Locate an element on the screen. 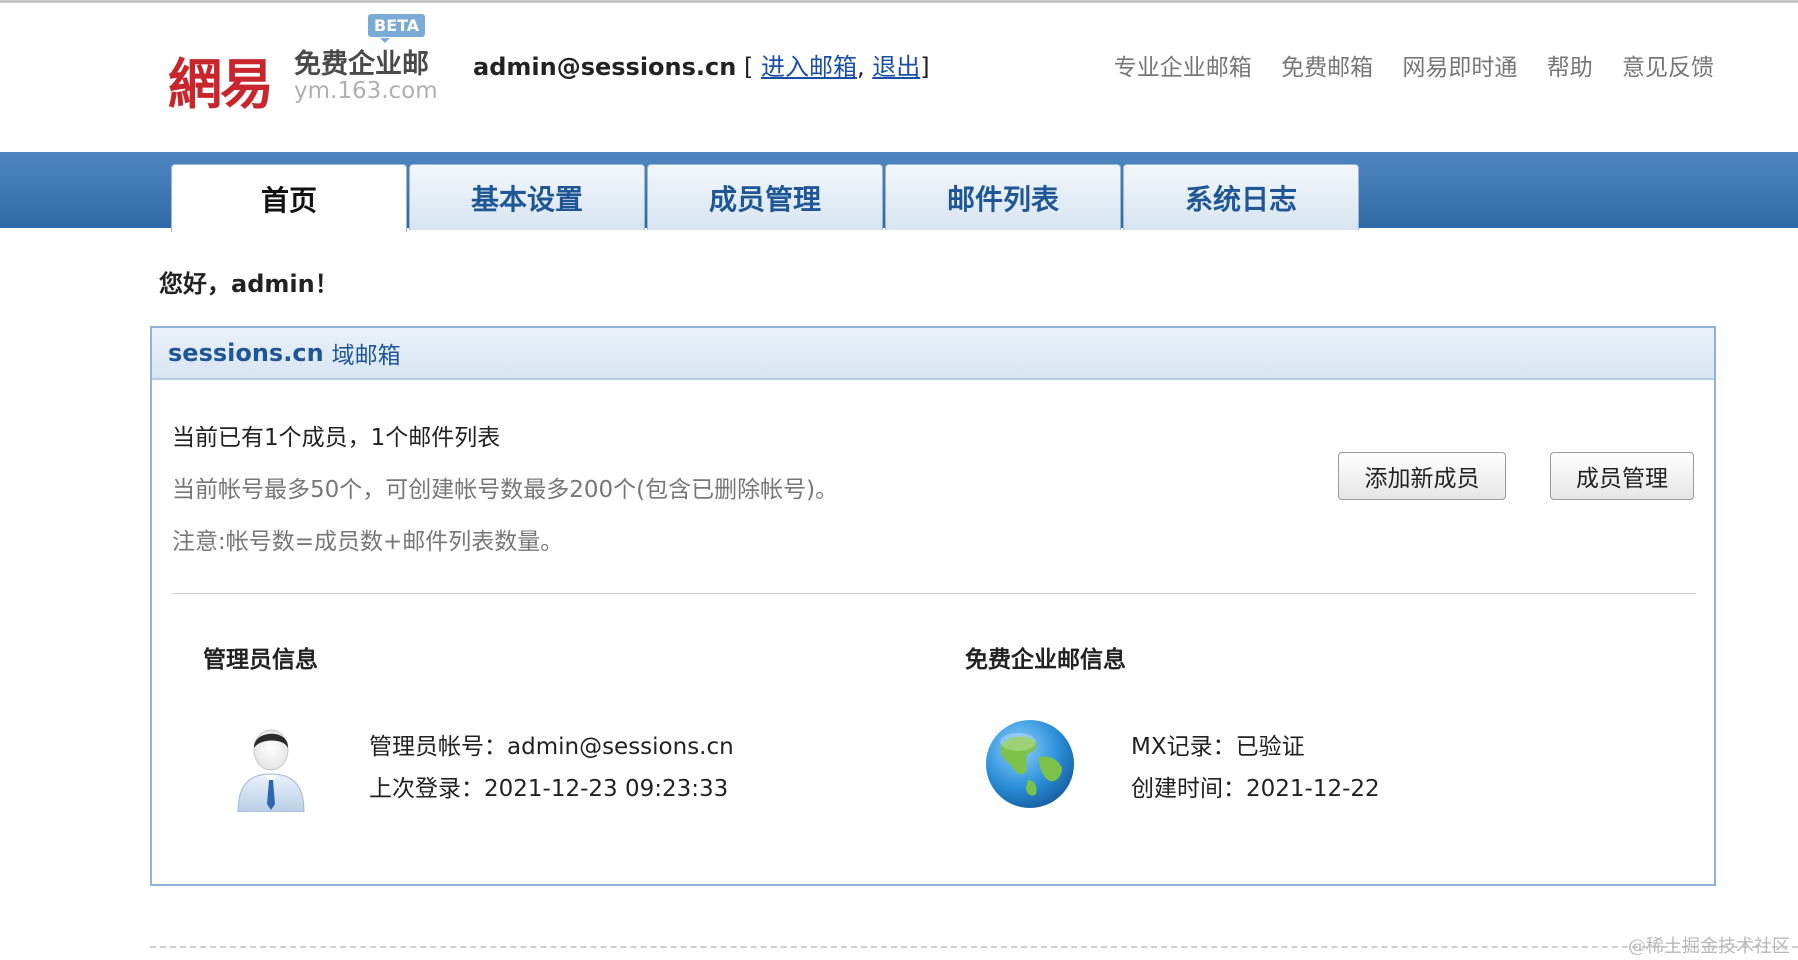 This screenshot has height=960, width=1798. admin-info-title: 管理员信息 is located at coordinates (260, 660).